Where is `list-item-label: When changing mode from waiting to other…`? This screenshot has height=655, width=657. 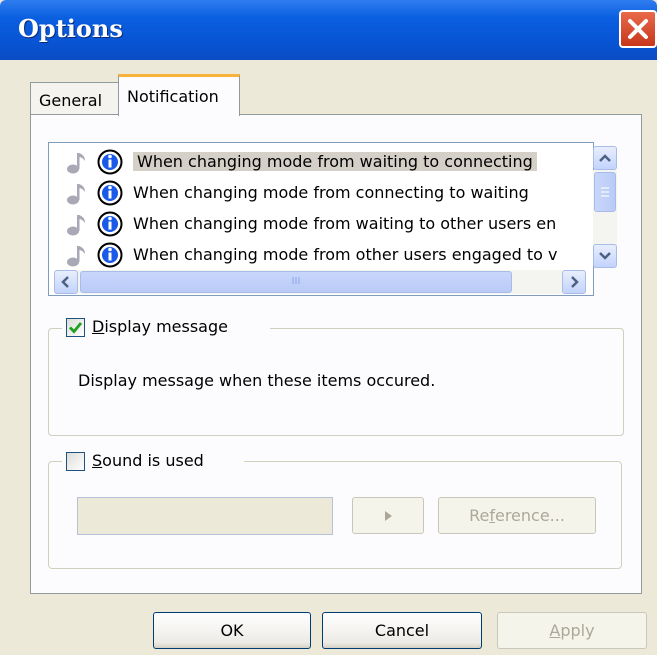 list-item-label: When changing mode from waiting to other… is located at coordinates (345, 223).